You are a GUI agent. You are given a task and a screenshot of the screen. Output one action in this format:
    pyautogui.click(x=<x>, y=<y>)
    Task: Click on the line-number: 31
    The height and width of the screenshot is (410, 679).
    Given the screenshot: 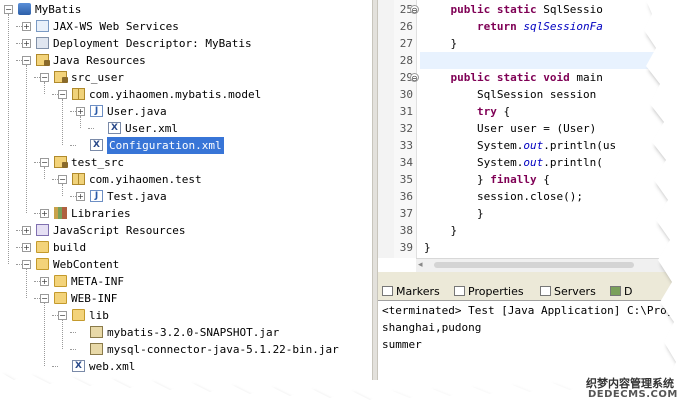 What is the action you would take?
    pyautogui.click(x=406, y=111)
    